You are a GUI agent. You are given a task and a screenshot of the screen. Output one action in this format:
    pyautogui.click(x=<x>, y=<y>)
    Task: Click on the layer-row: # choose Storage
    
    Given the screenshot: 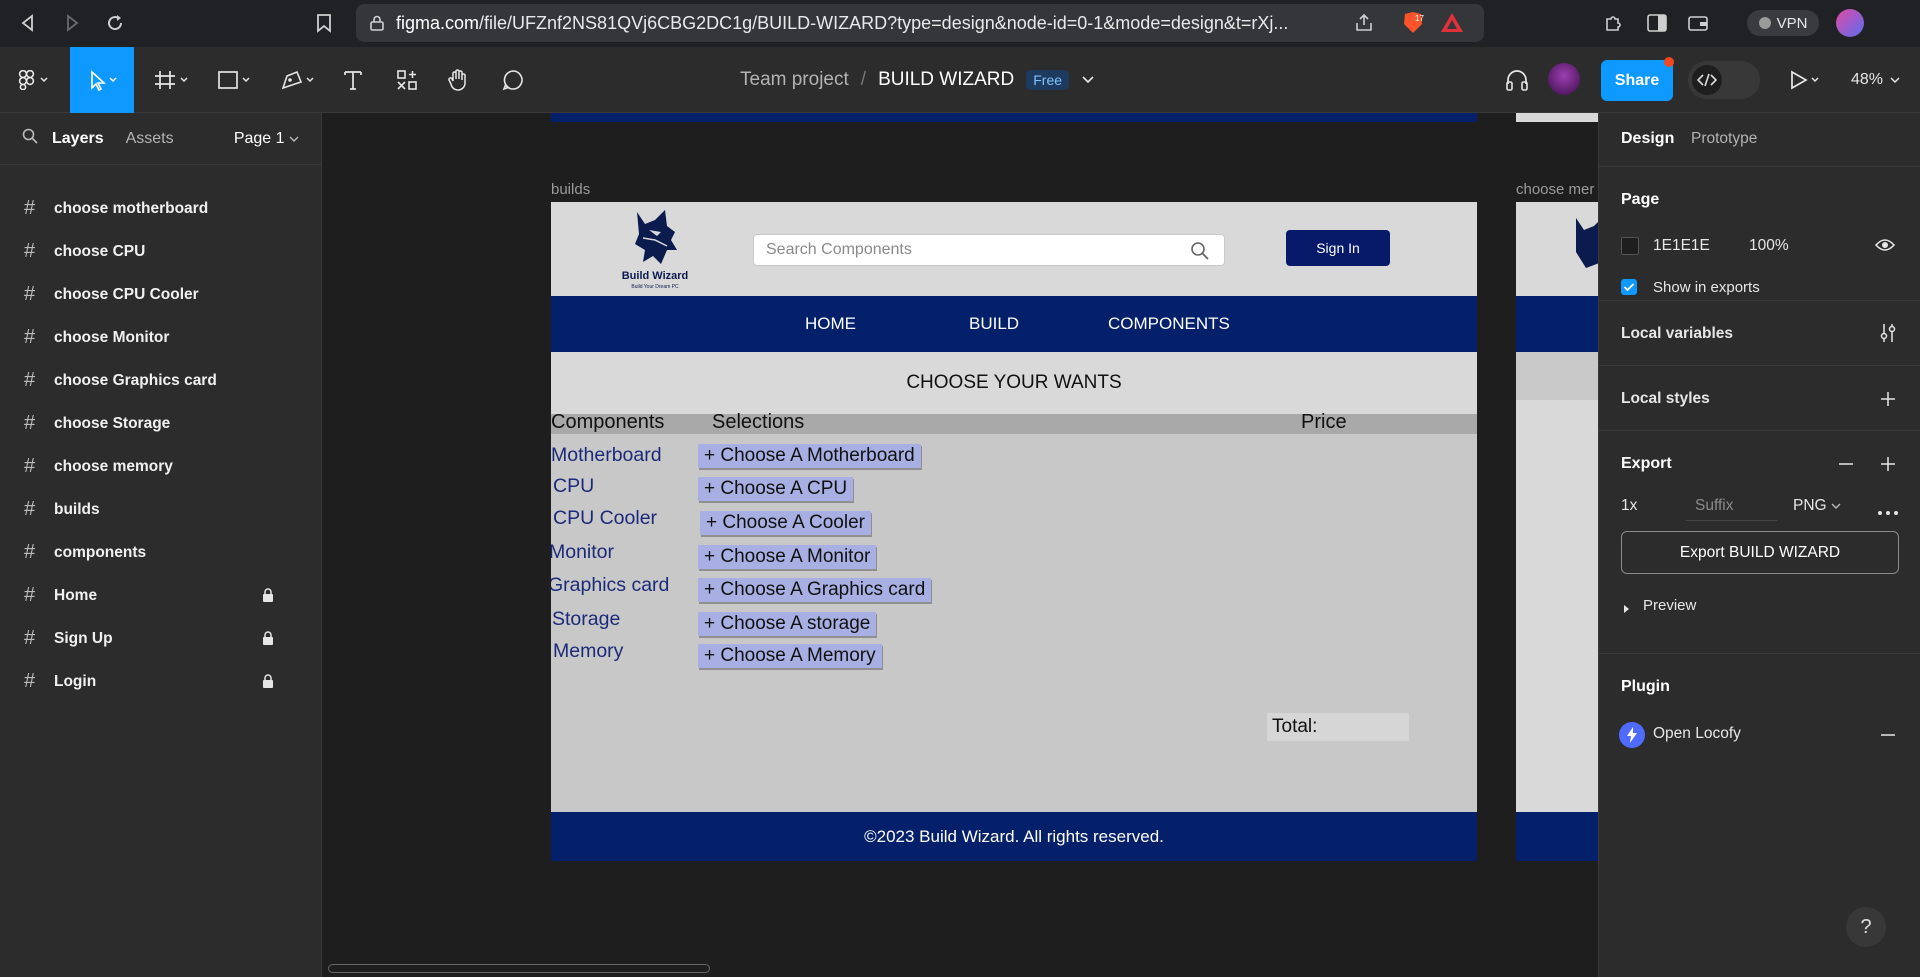 What is the action you would take?
    pyautogui.click(x=161, y=423)
    